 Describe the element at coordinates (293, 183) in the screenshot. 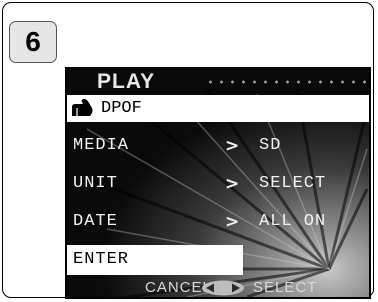

I see `menu-value-unit: SELECT` at that location.